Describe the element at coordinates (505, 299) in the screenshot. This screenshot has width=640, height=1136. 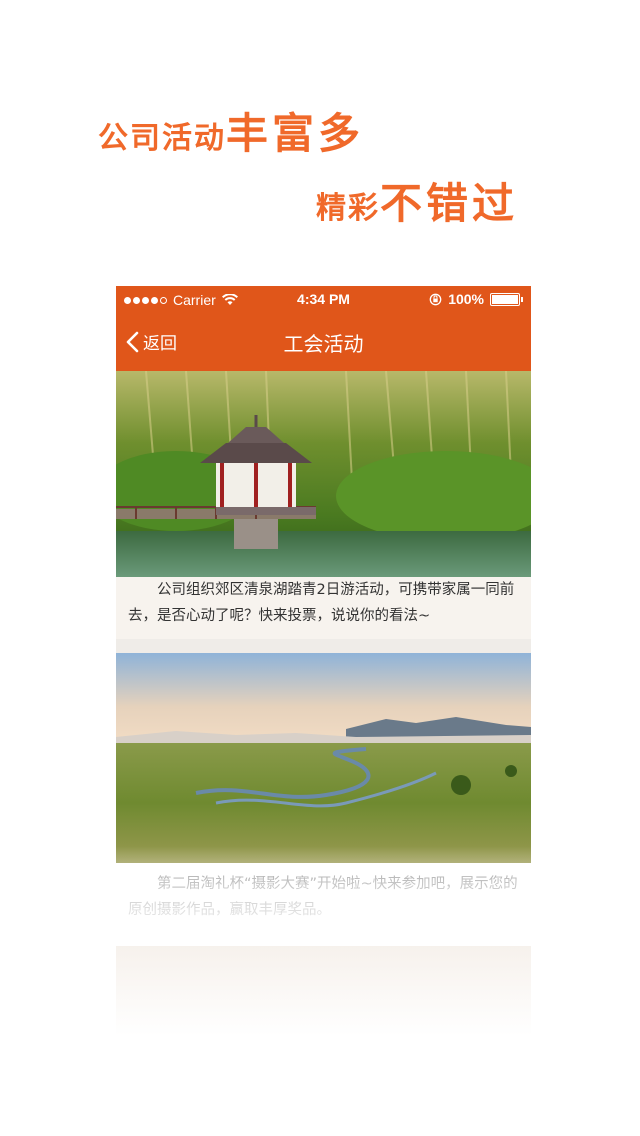
I see `battery-icon` at that location.